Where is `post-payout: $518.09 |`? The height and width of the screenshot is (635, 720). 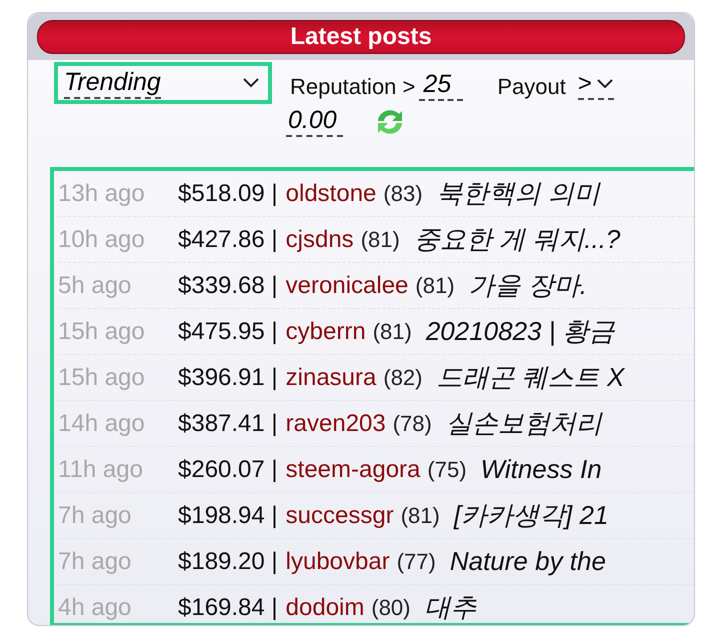
post-payout: $518.09 | is located at coordinates (228, 194).